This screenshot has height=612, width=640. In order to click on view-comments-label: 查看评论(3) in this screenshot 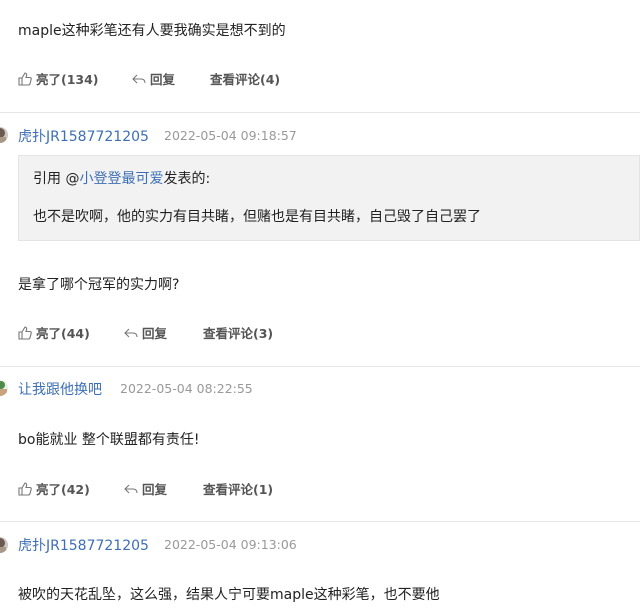, I will do `click(238, 333)`.